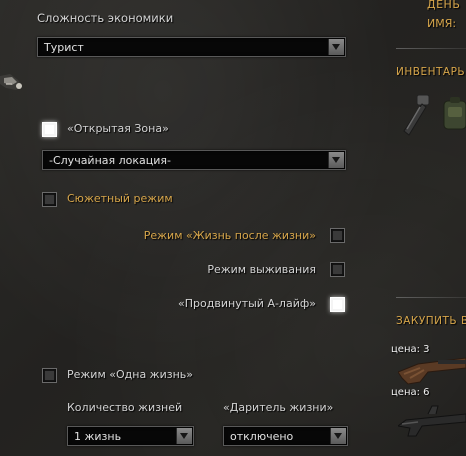 The image size is (466, 456). Describe the element at coordinates (337, 304) in the screenshot. I see `advanced-alife-checkbox` at that location.